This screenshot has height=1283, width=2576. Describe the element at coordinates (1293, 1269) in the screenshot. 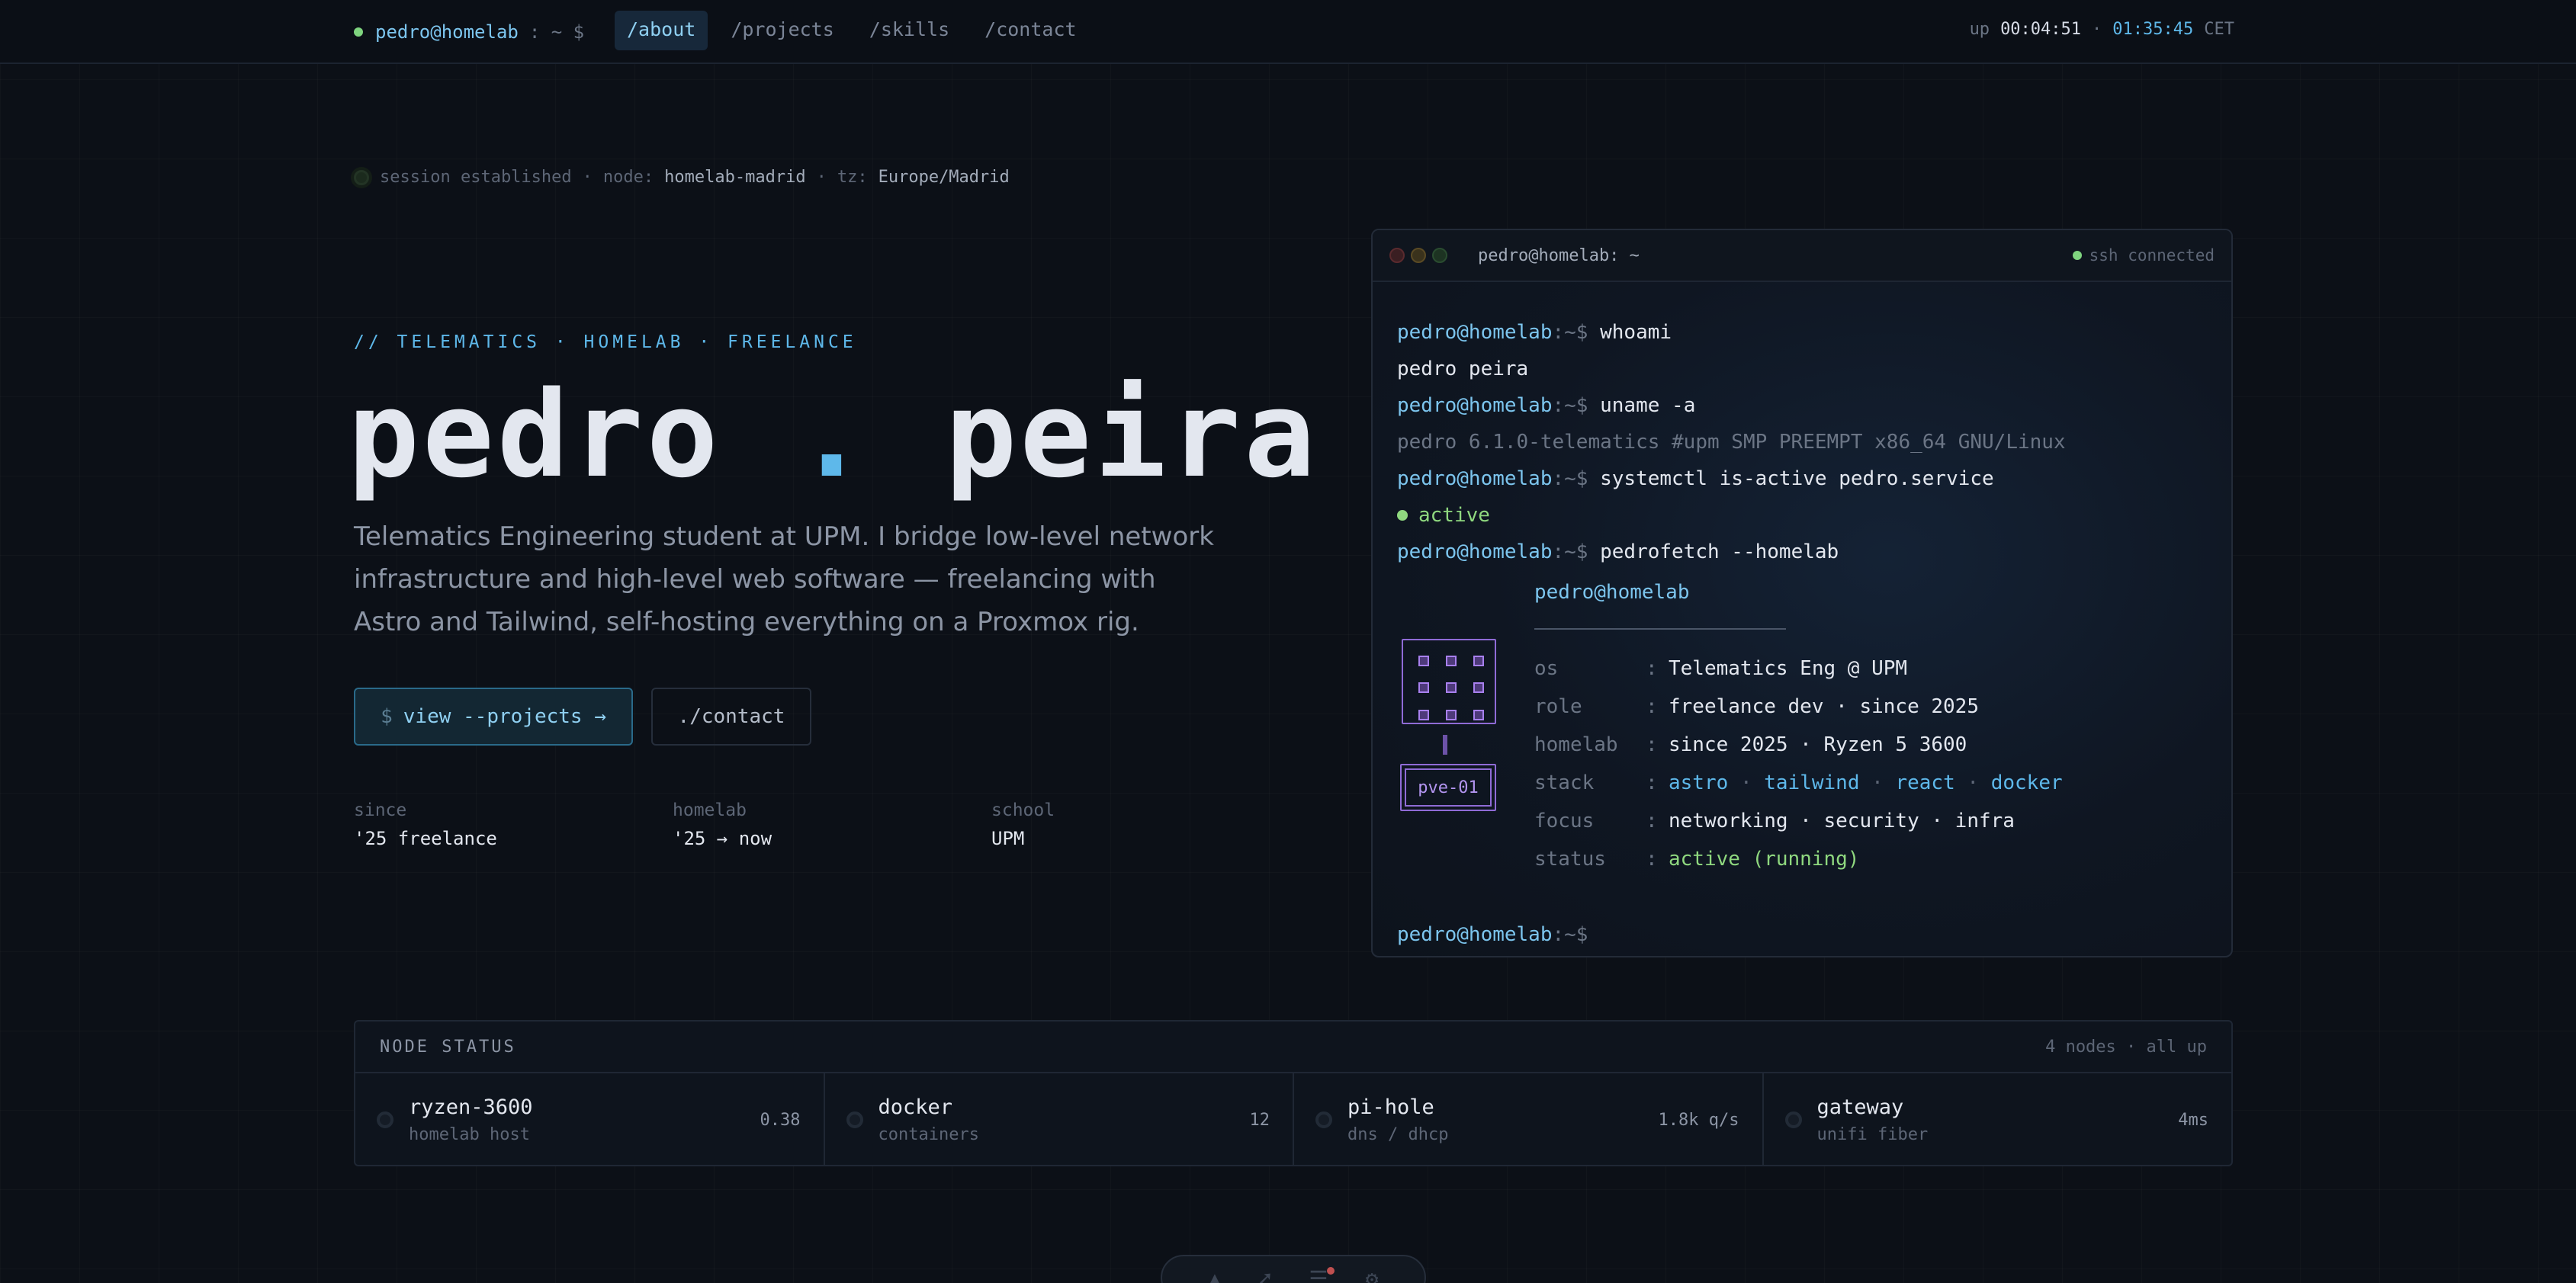

I see `bottom-dock: ▲ ➚ ☰ ⚙` at that location.